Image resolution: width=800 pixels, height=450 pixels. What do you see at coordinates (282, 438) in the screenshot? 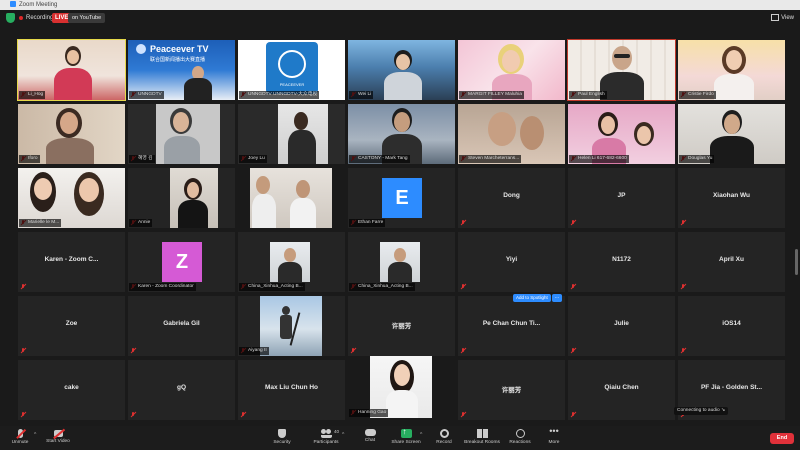
I see `security-button: Security` at bounding box center [282, 438].